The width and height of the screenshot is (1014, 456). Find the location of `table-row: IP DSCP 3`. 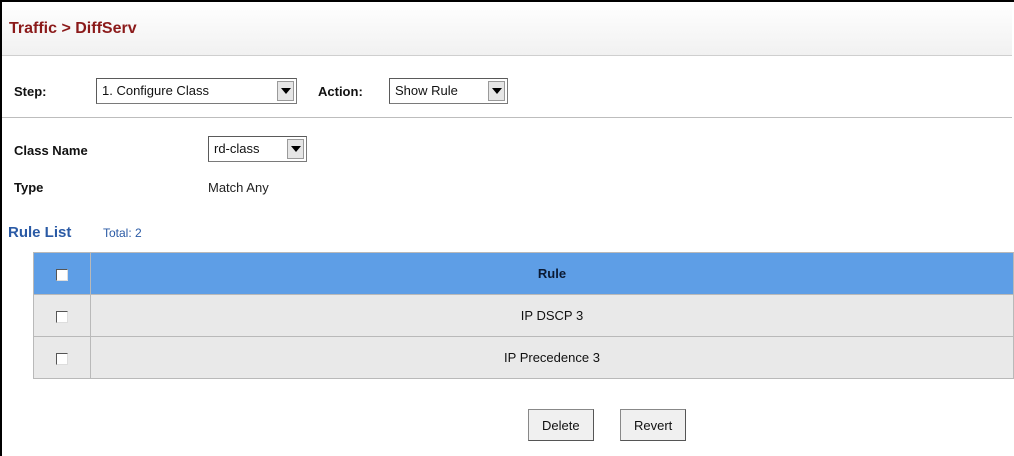

table-row: IP DSCP 3 is located at coordinates (523, 315).